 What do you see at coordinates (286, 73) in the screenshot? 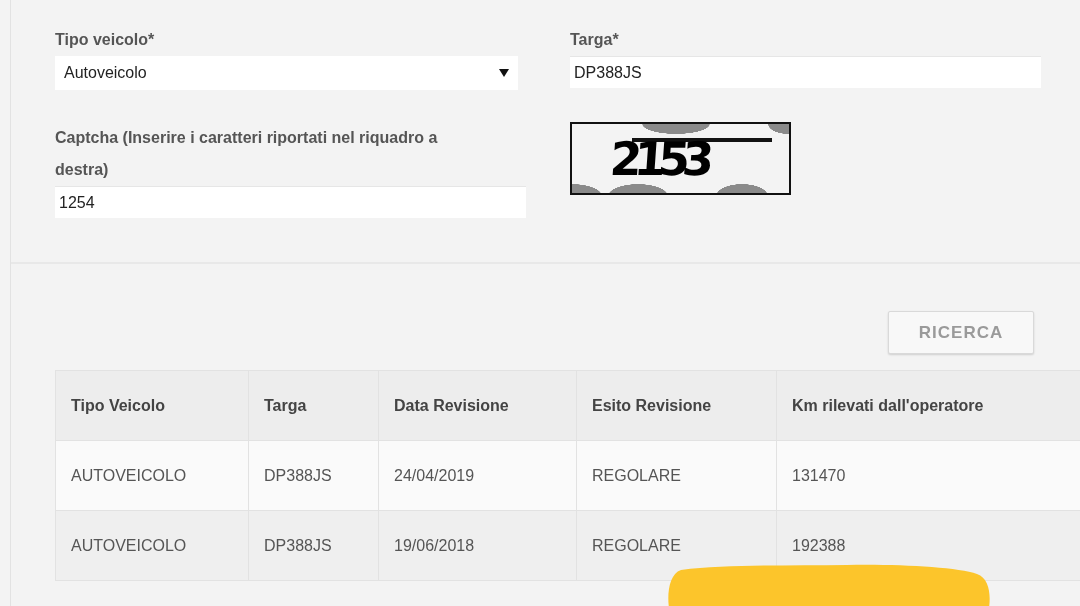
I see `vehicle-type-select: Autoveicolo` at bounding box center [286, 73].